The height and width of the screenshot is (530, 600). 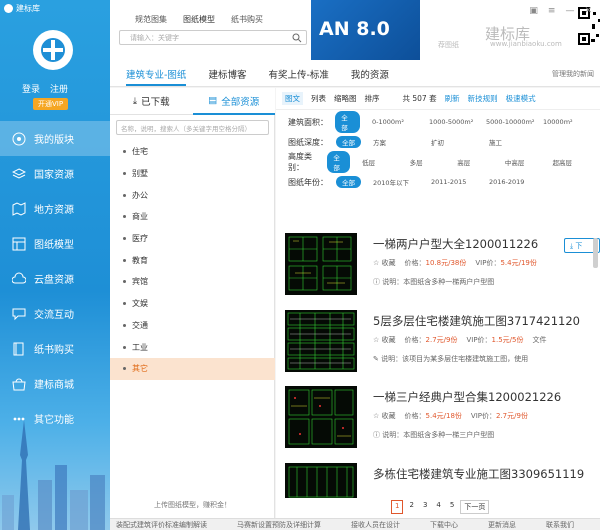 I want to click on scrollbar-thumb, so click(x=595, y=253).